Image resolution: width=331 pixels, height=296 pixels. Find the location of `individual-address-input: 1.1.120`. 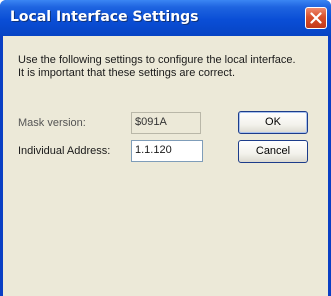

individual-address-input: 1.1.120 is located at coordinates (167, 151).